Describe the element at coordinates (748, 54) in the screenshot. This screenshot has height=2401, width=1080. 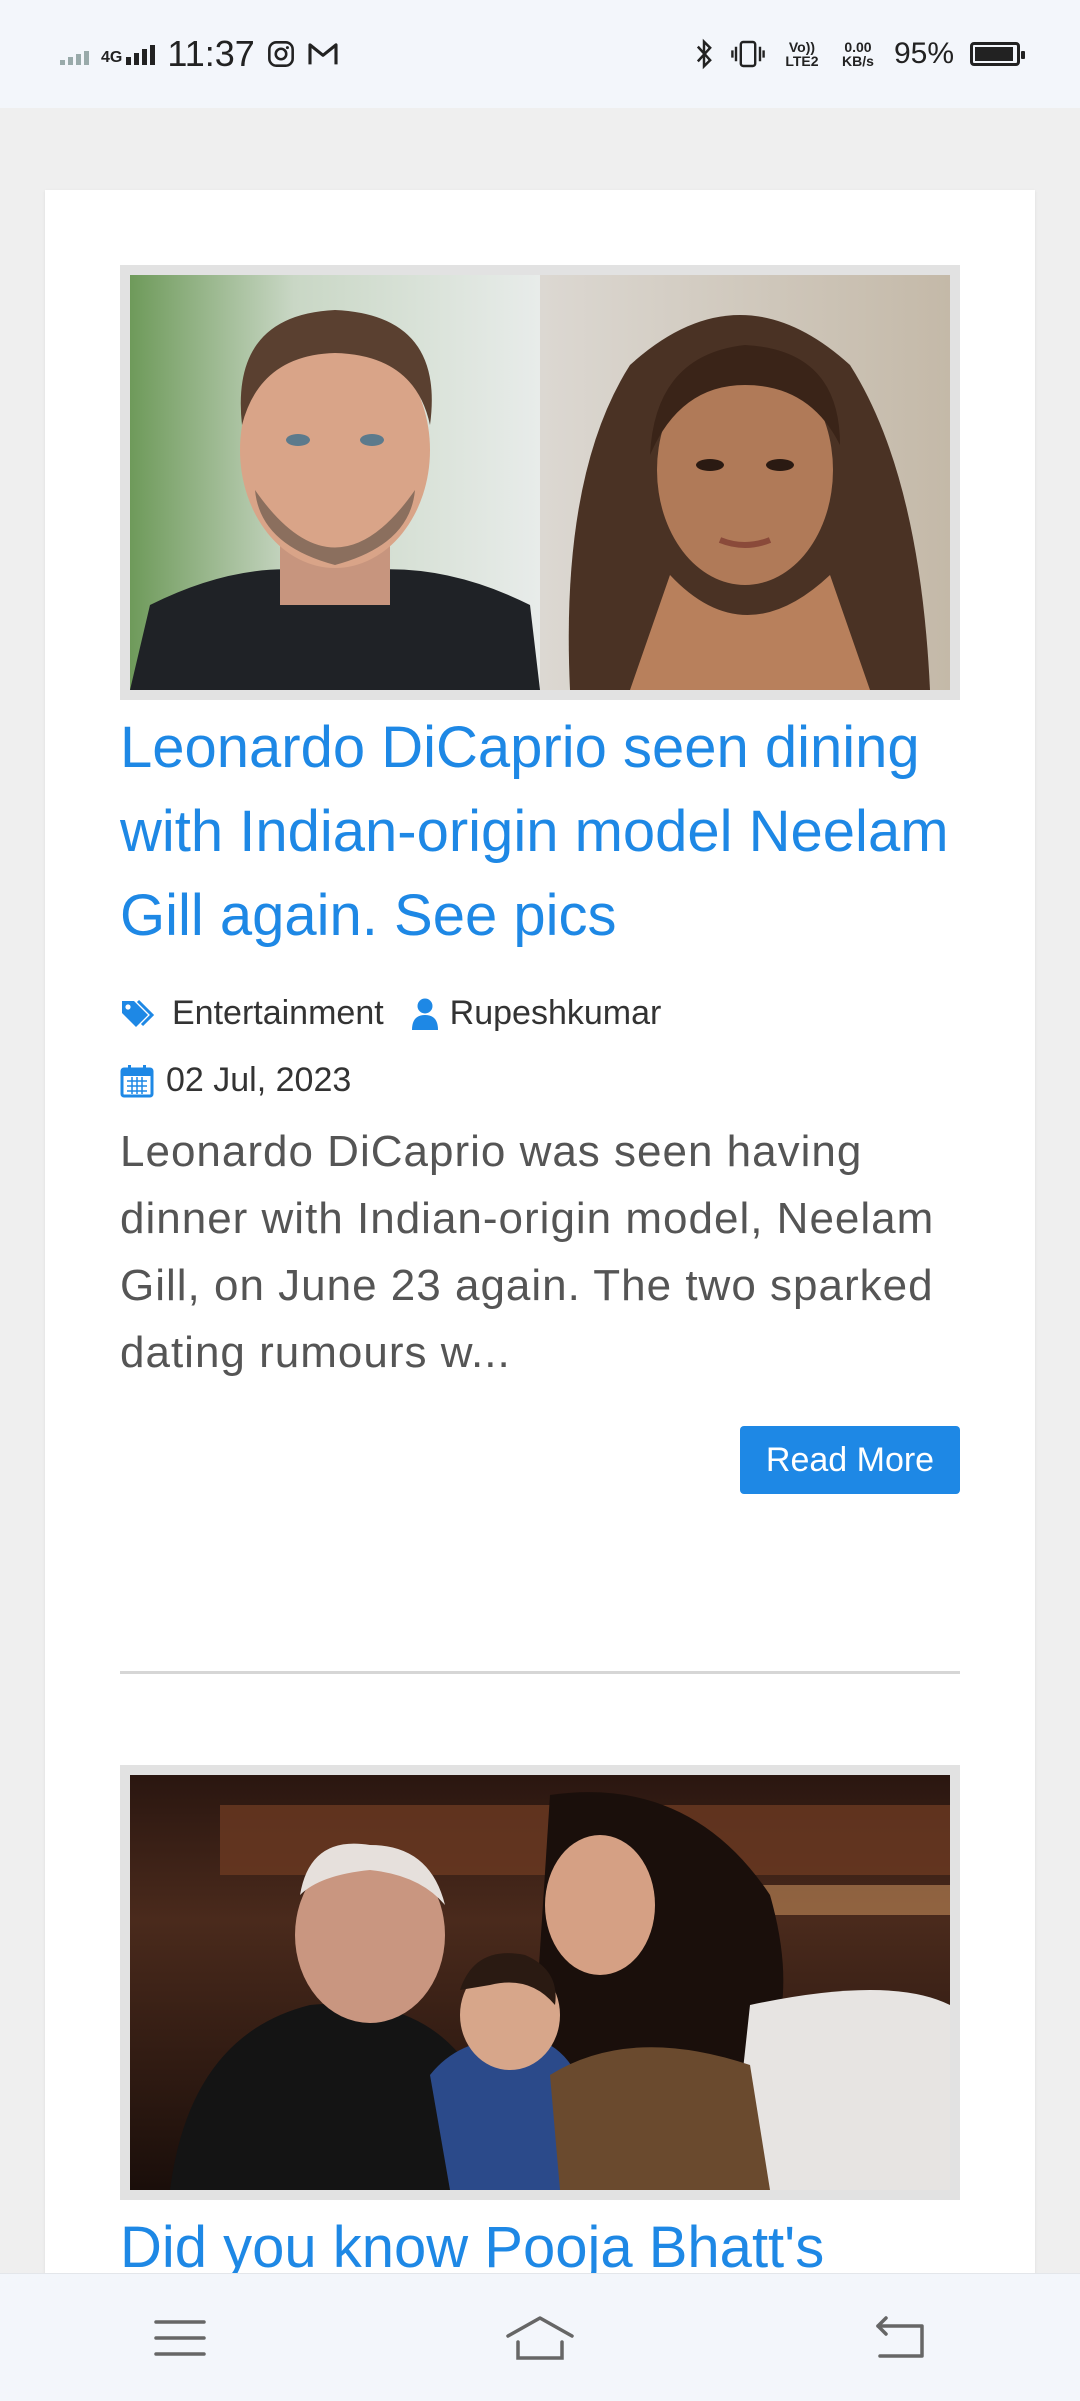
I see `vibrate-icon` at that location.